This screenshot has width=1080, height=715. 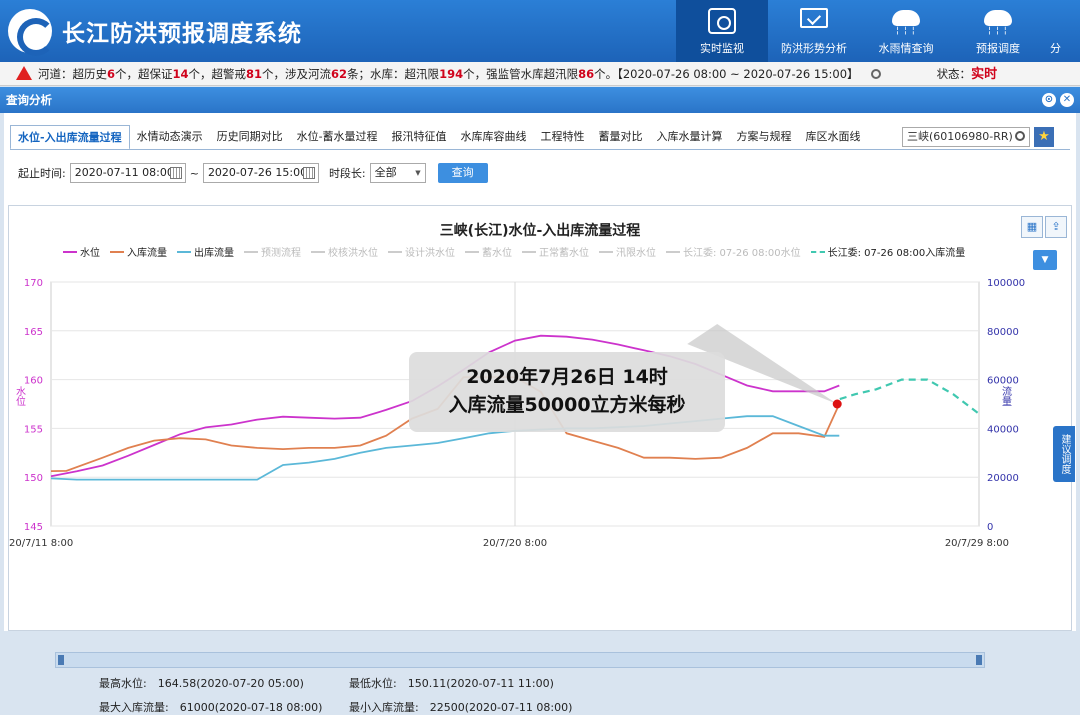 I want to click on legend-item: 正常蓄水位, so click(x=555, y=251).